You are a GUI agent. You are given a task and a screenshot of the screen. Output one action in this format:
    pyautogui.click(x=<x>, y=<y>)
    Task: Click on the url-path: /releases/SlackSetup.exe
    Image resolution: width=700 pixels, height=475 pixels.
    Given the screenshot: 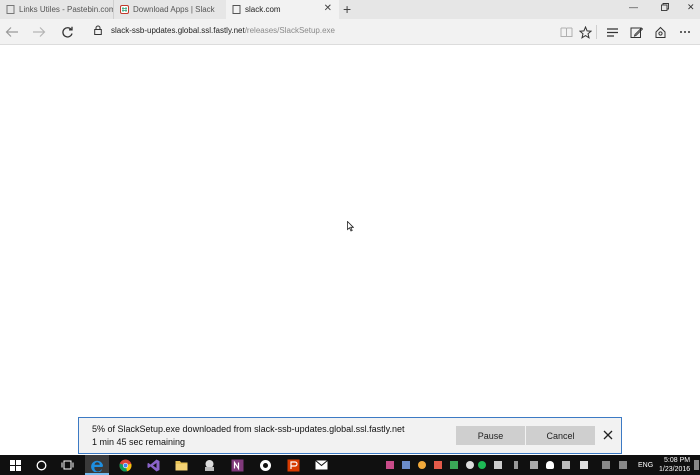 What is the action you would take?
    pyautogui.click(x=289, y=30)
    